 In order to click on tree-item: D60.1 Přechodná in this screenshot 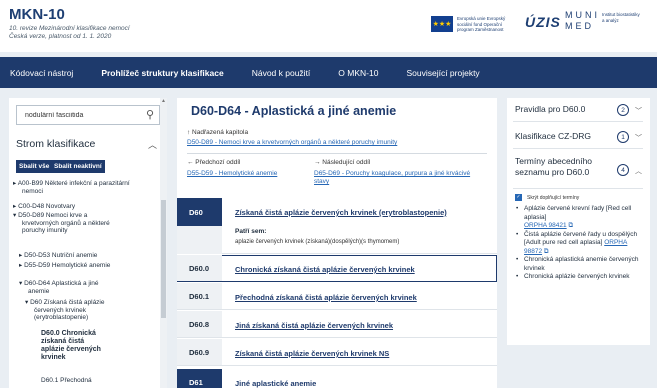, I will do `click(76, 381)`.